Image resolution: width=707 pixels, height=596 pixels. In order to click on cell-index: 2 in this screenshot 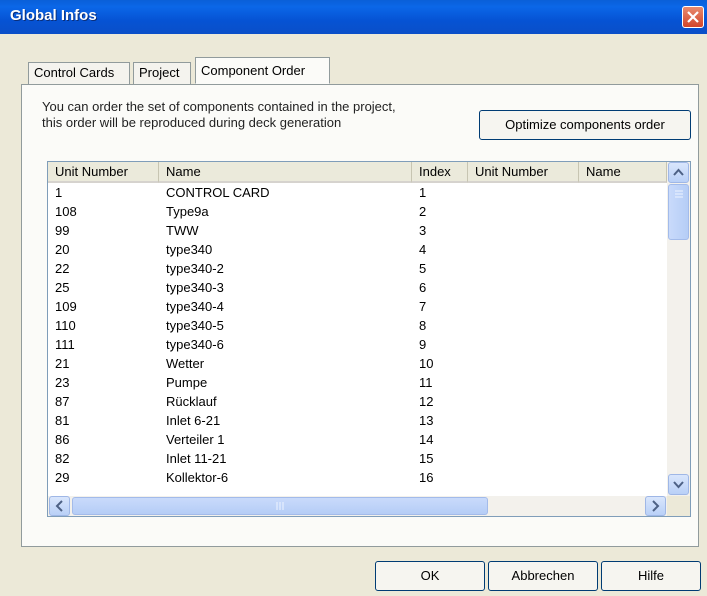, I will do `click(422, 211)`.